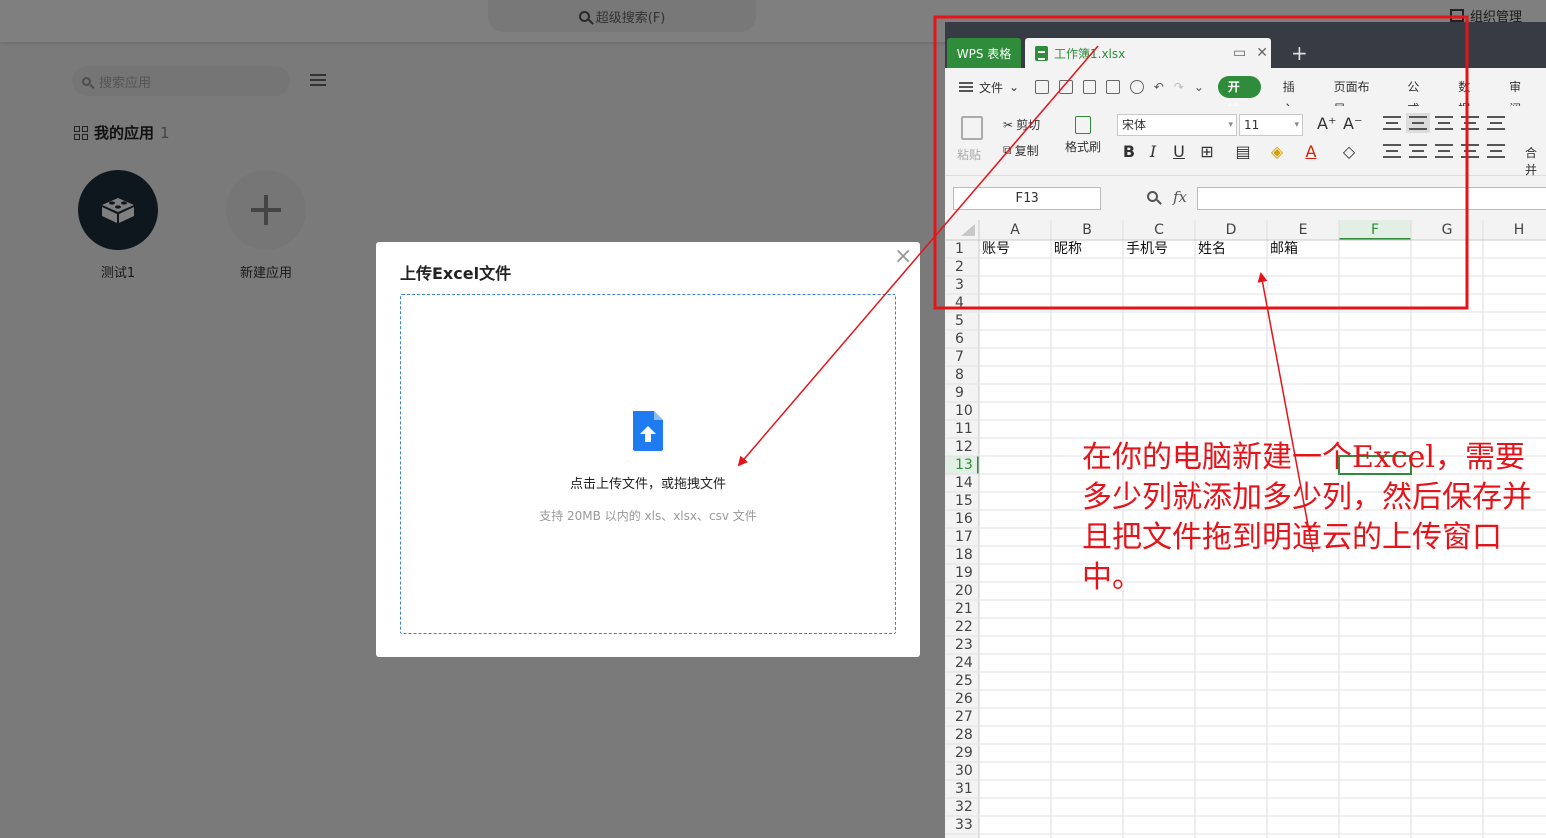  What do you see at coordinates (1418, 96) in the screenshot?
I see `tab-formulas: 公式` at bounding box center [1418, 96].